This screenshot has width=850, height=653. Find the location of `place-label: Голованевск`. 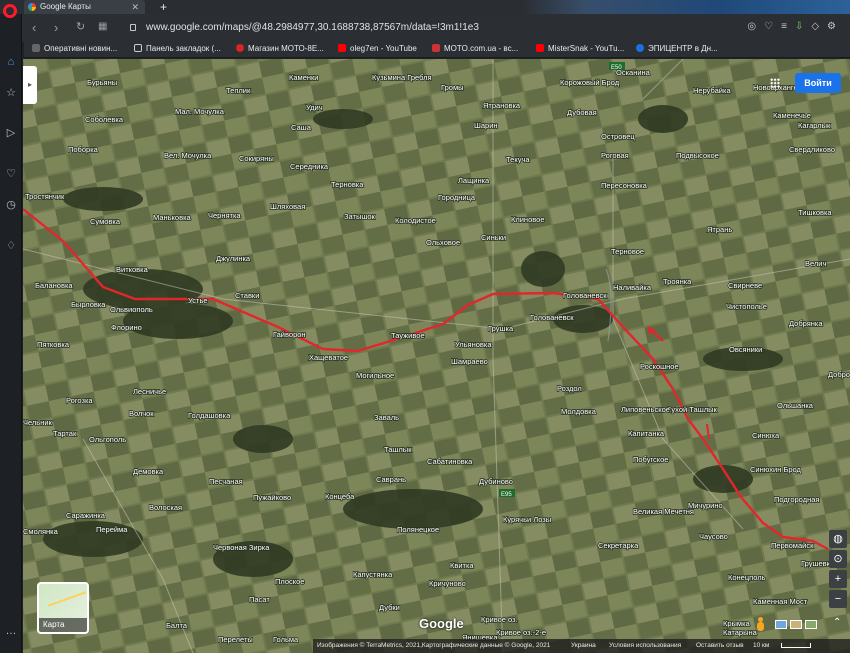

place-label: Голованевск is located at coordinates (552, 317).